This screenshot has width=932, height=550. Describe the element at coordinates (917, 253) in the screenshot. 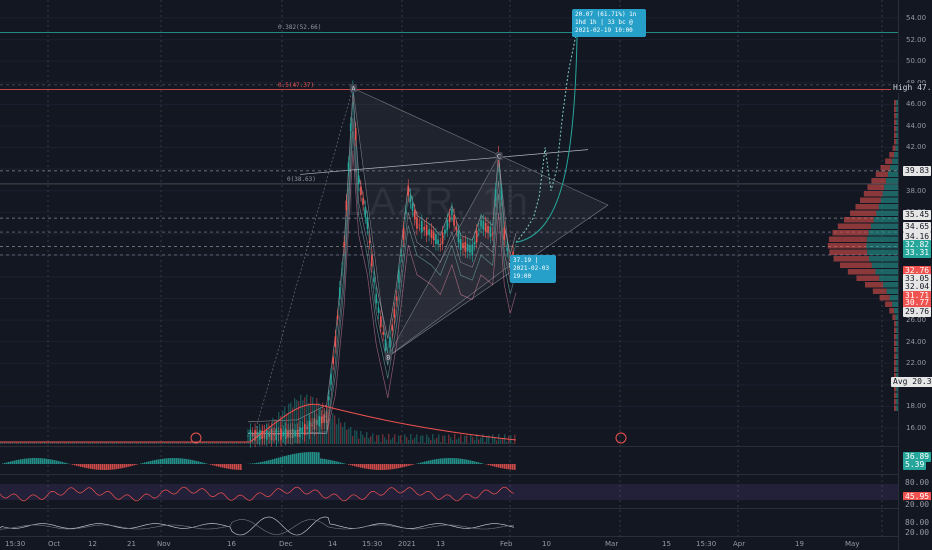

I see `price-tag: 33.31` at that location.